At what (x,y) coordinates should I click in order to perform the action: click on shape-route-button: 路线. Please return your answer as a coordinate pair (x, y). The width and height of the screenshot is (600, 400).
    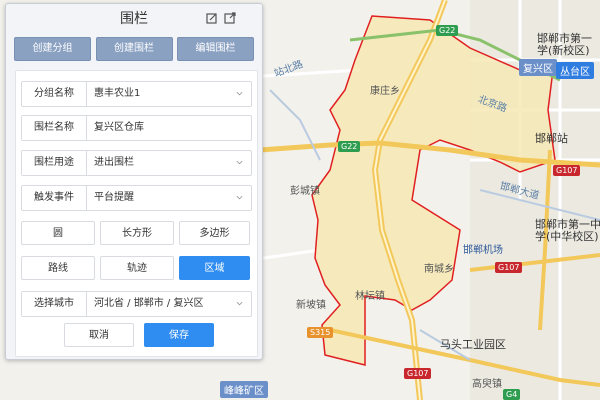
    Looking at the image, I should click on (58, 268).